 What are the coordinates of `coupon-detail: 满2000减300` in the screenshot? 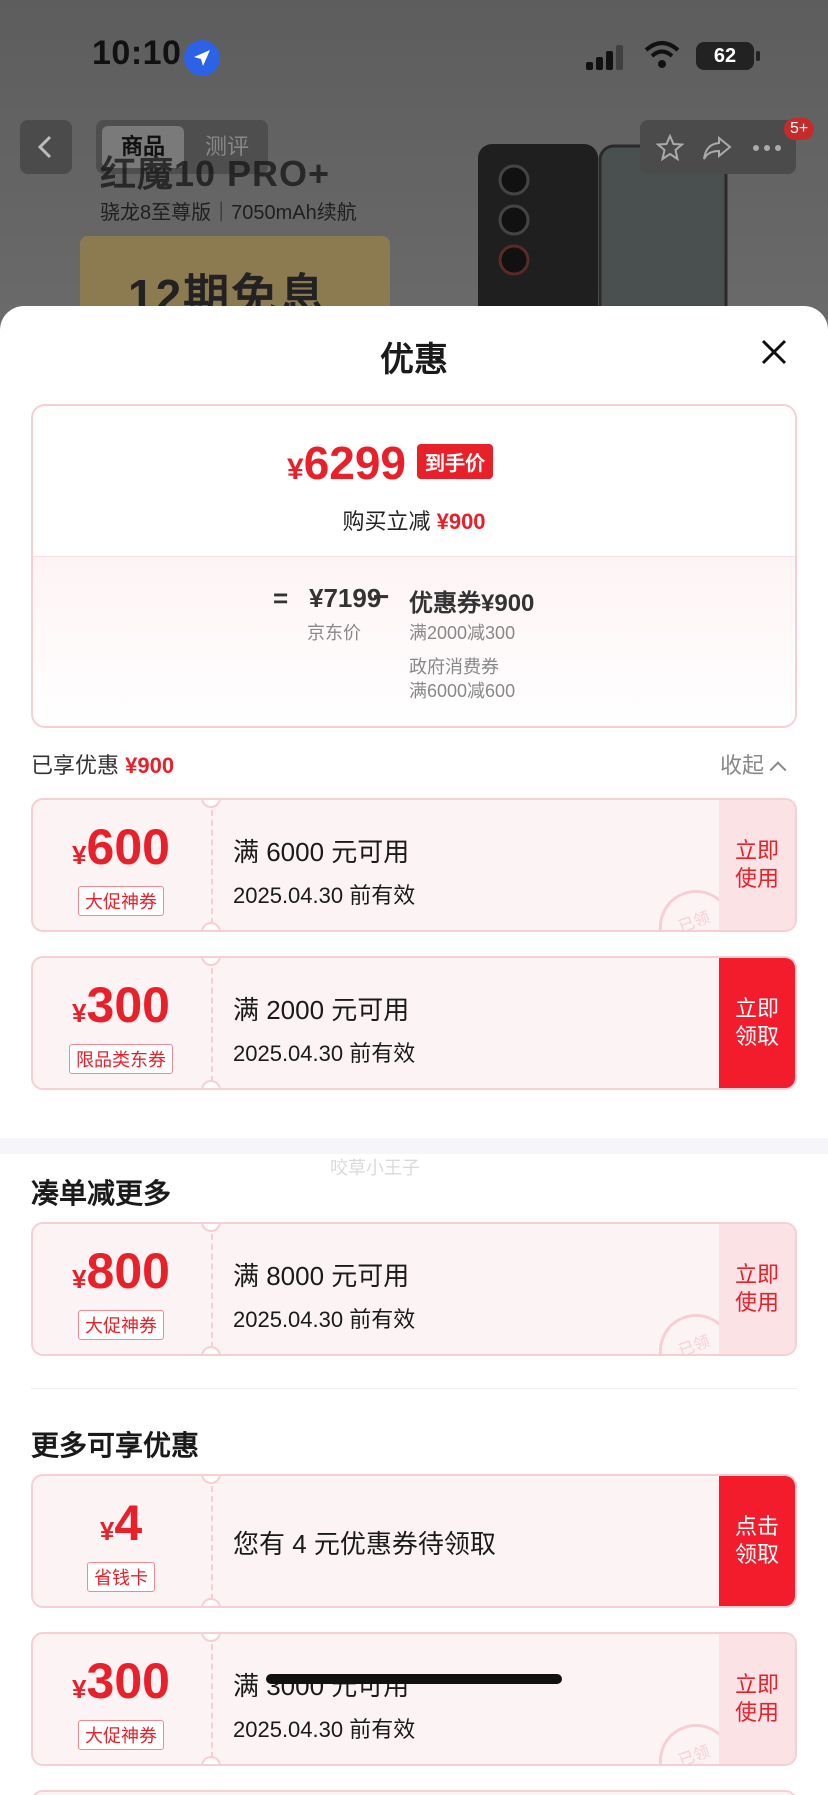 It's located at (462, 633).